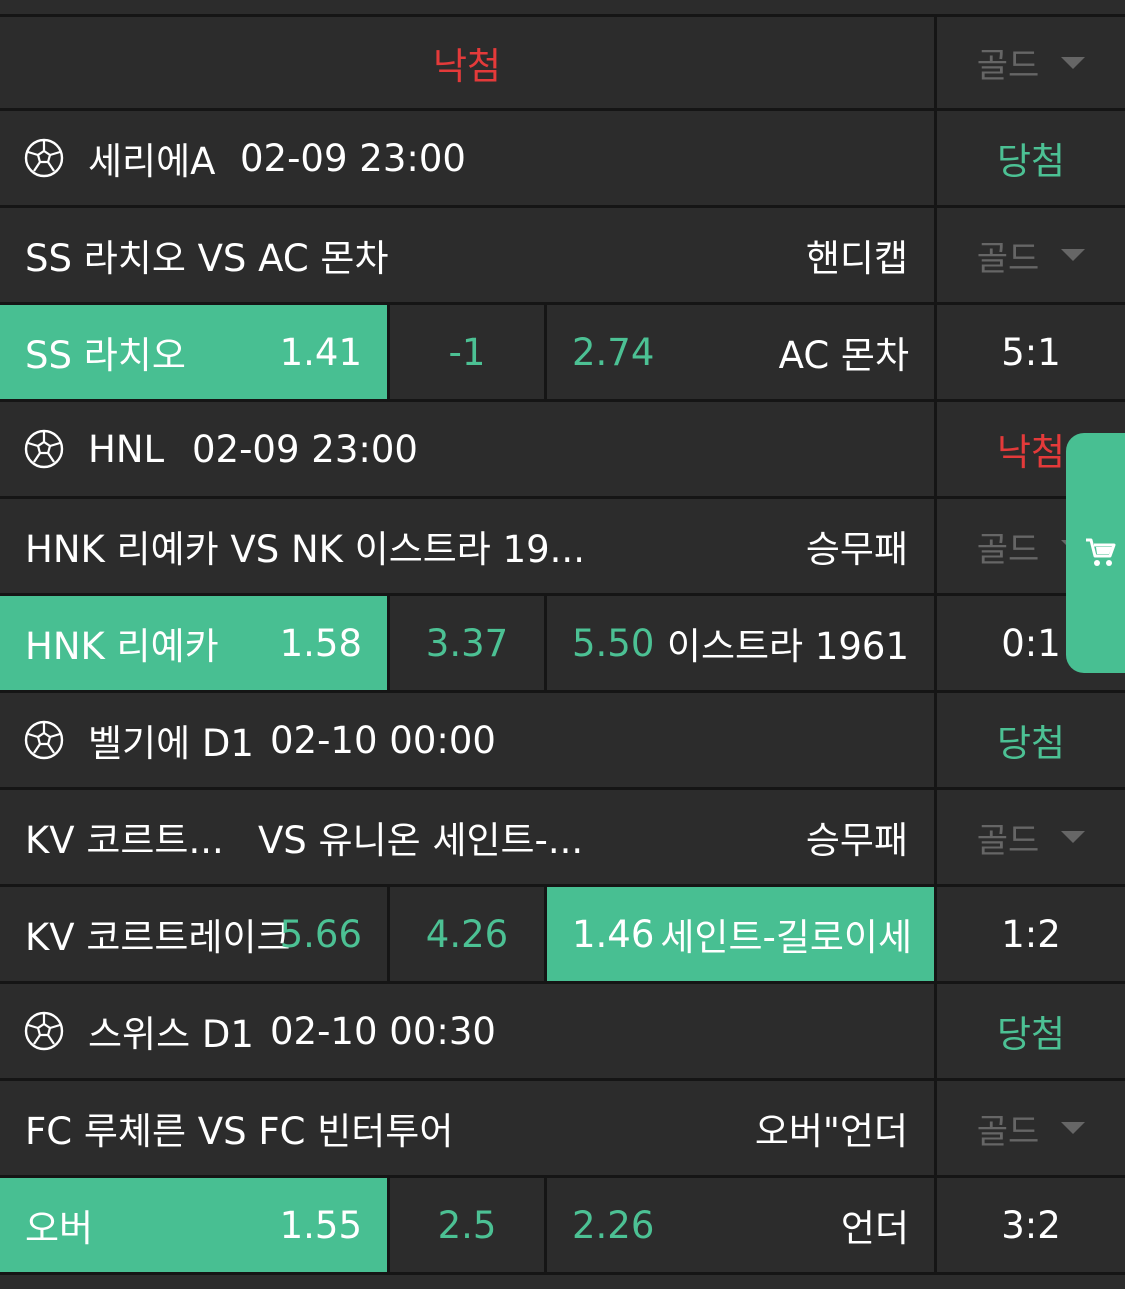 The image size is (1125, 1289). I want to click on teams-label: FC 루체른 VS FC 빈터투어, so click(239, 1131).